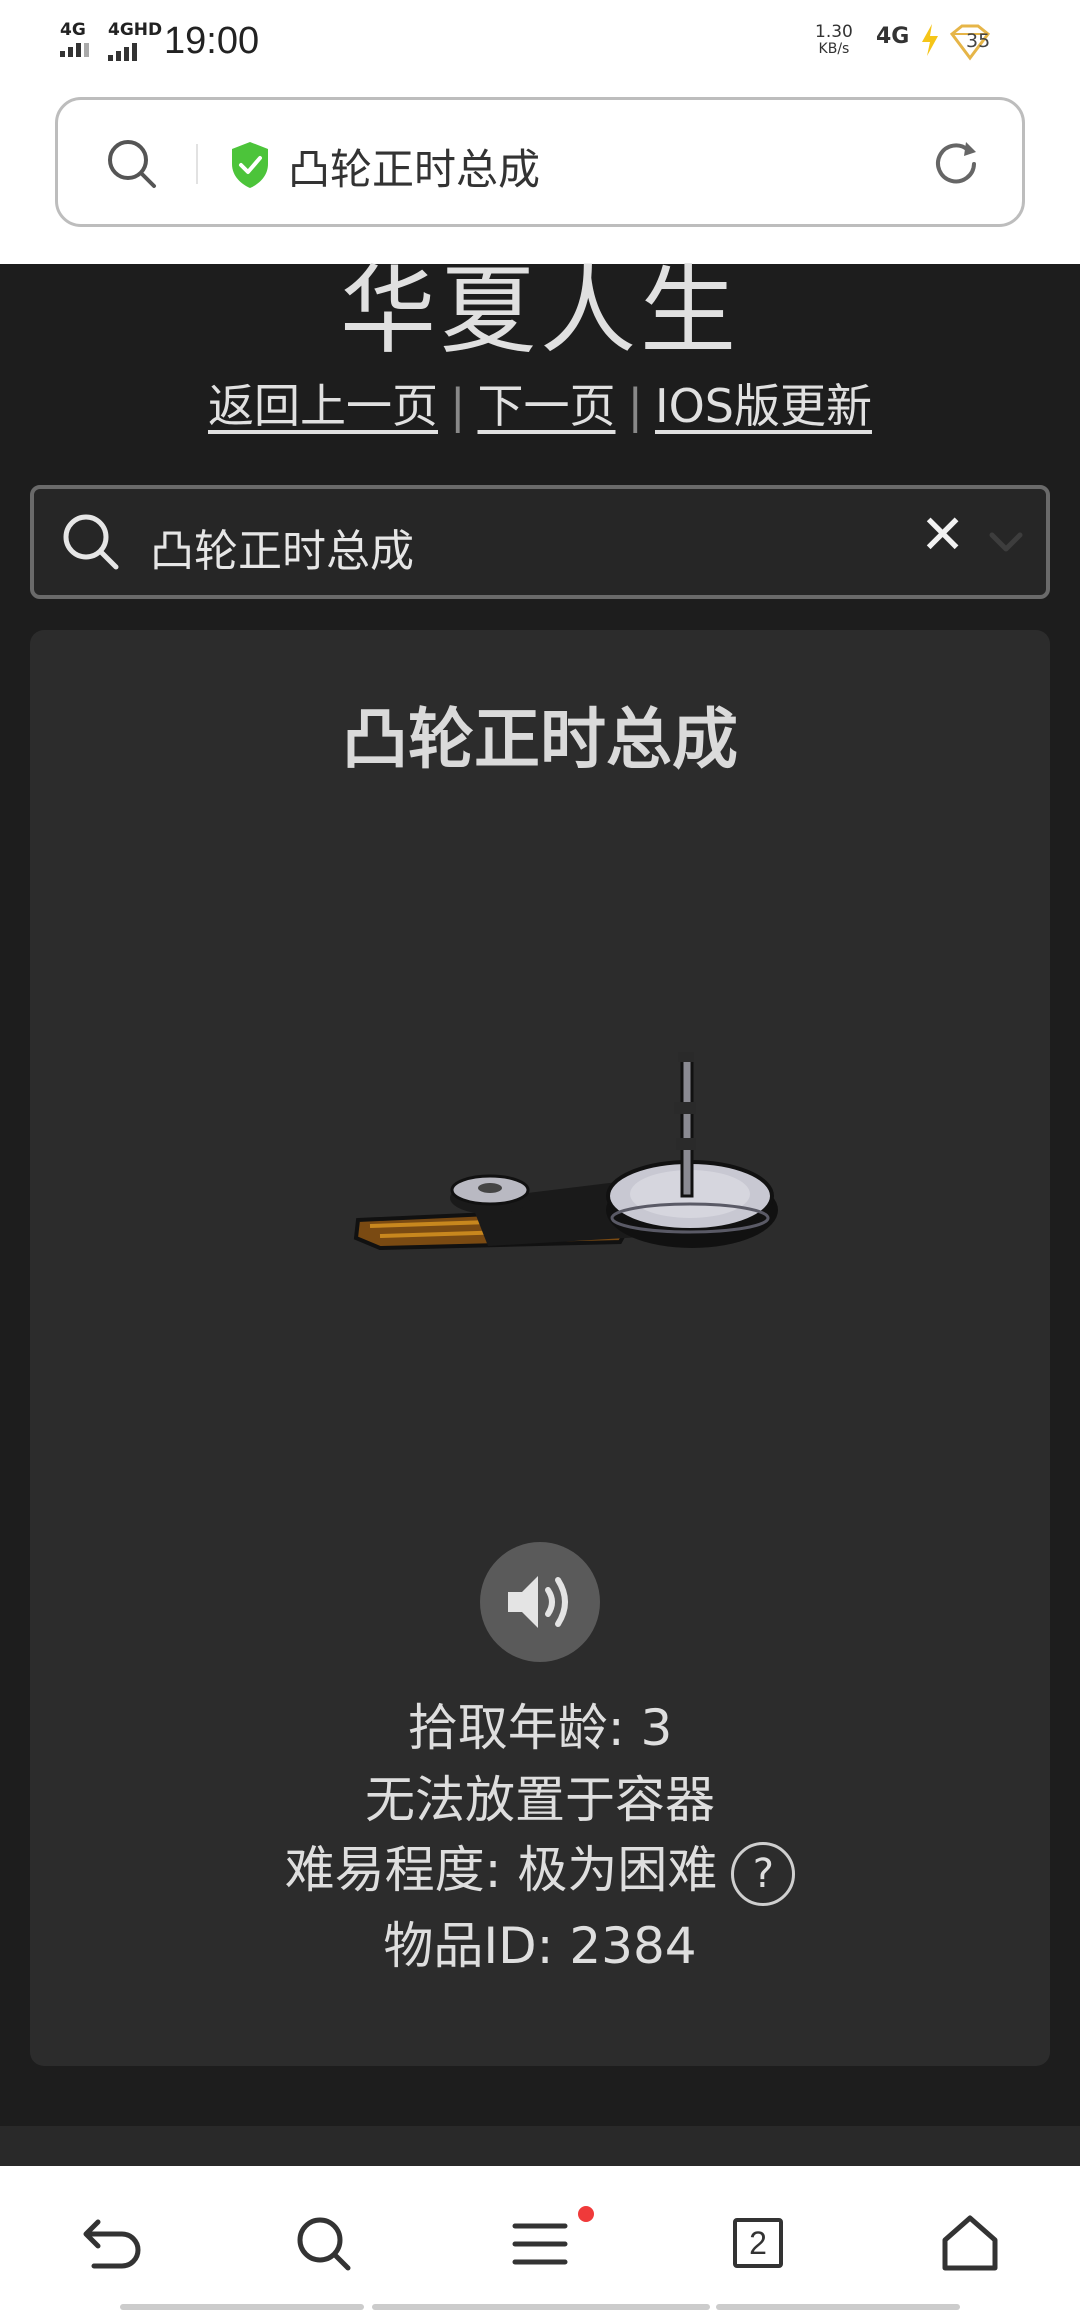  What do you see at coordinates (197, 164) in the screenshot?
I see `divider` at bounding box center [197, 164].